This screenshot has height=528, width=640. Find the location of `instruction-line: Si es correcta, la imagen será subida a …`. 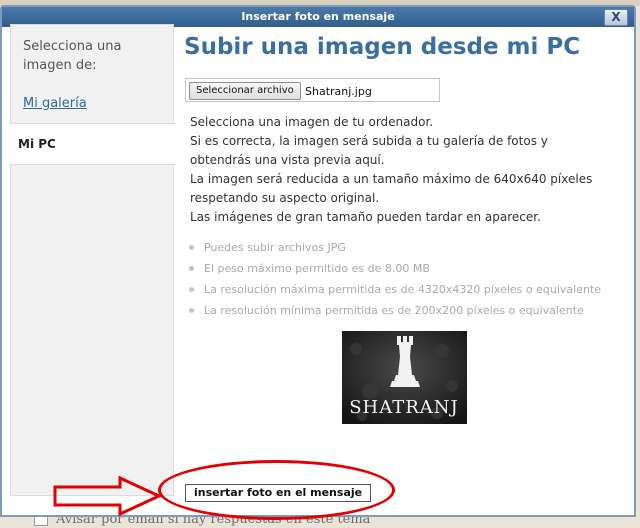

instruction-line: Si es correcta, la imagen será subida a … is located at coordinates (369, 141).